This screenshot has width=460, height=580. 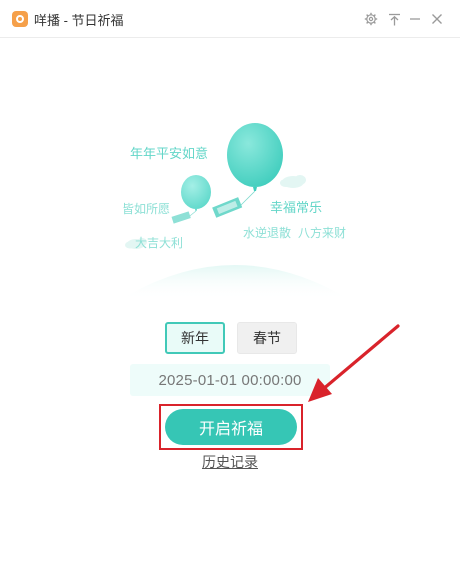 What do you see at coordinates (159, 243) in the screenshot?
I see `blessing-text: 大吉大利` at bounding box center [159, 243].